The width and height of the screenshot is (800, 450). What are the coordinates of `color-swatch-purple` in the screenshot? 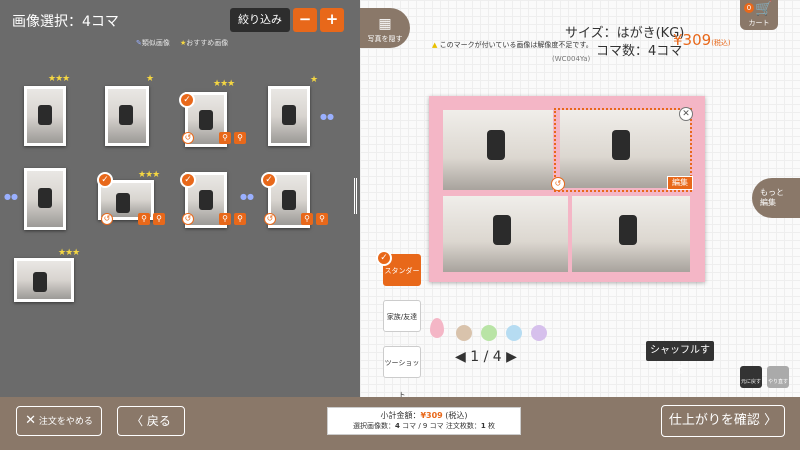 It's located at (539, 333).